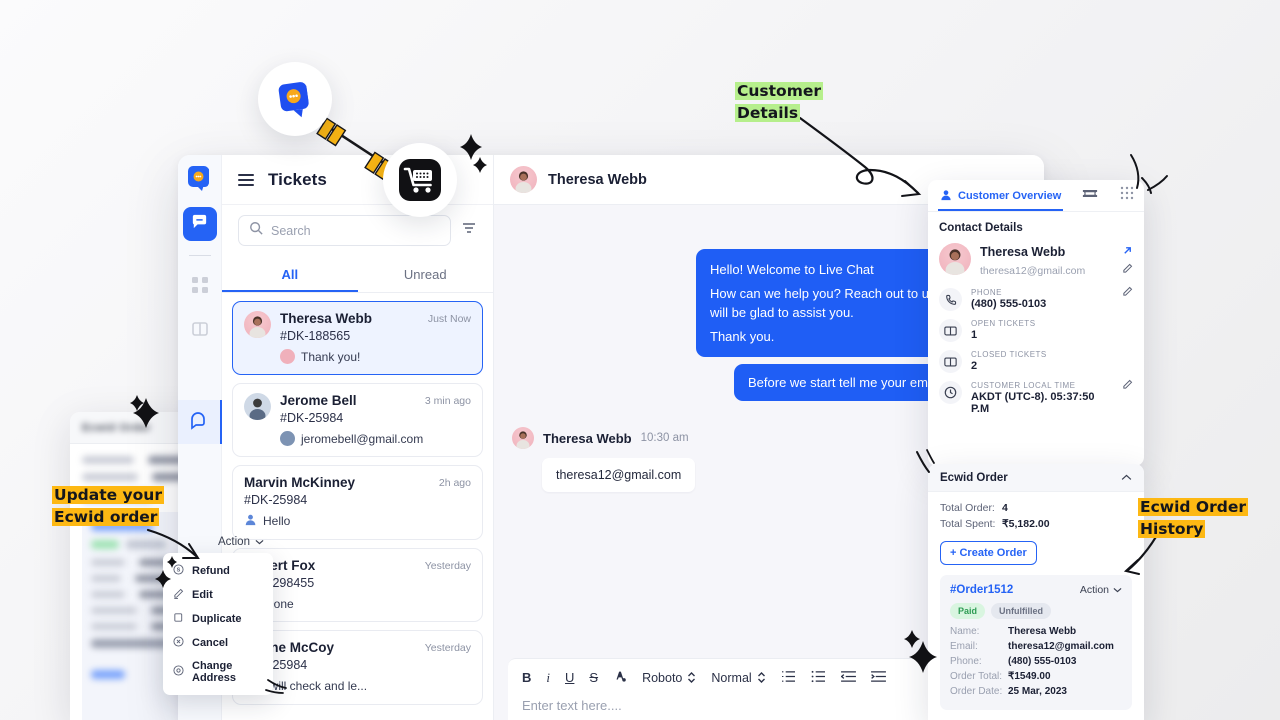 This screenshot has height=720, width=1280. I want to click on order-card-header: #Order1512 Action, so click(1036, 590).